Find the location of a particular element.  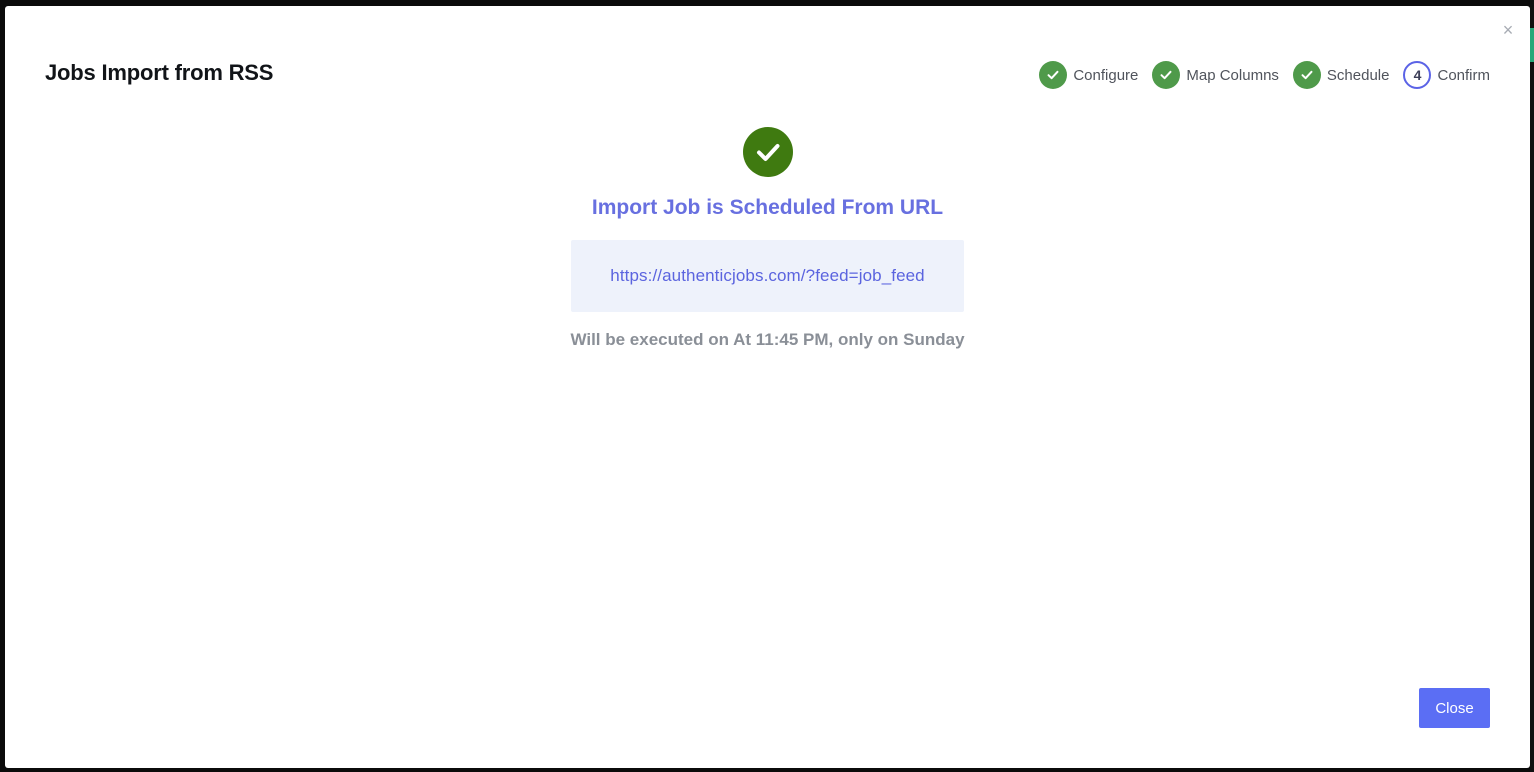

step-label: Schedule is located at coordinates (1358, 75).